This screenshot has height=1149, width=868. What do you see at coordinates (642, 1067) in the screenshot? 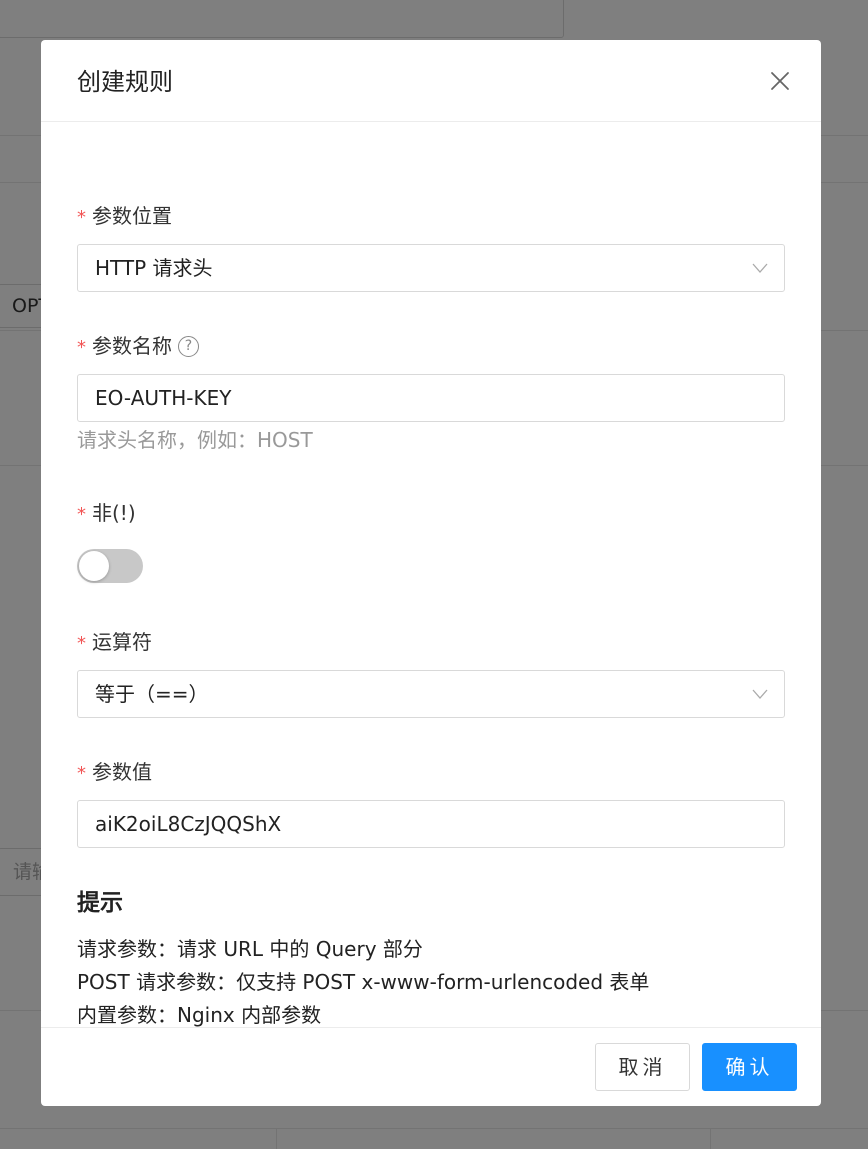
I see `cancel-button: 取消` at bounding box center [642, 1067].